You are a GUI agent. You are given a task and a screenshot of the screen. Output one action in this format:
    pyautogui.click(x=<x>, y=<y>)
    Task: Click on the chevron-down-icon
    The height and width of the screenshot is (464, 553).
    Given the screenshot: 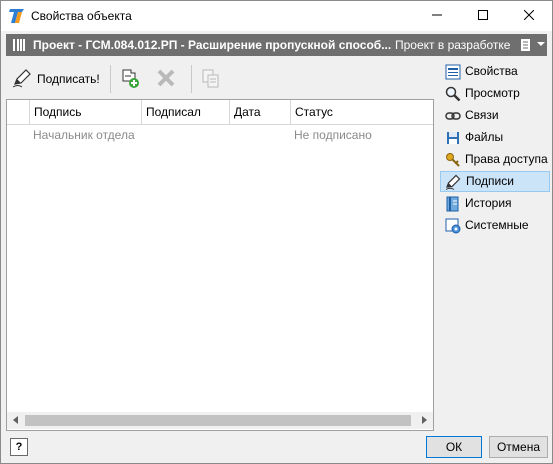 What is the action you would take?
    pyautogui.click(x=541, y=44)
    